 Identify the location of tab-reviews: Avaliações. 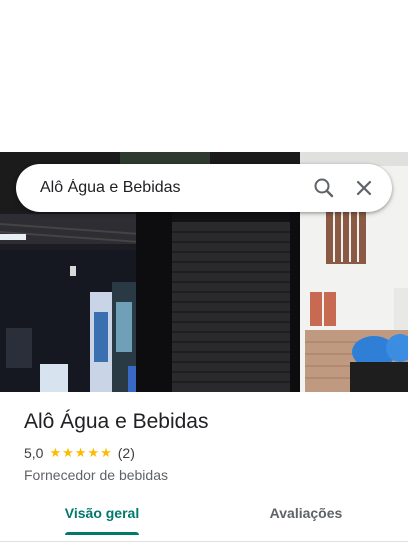
(306, 517).